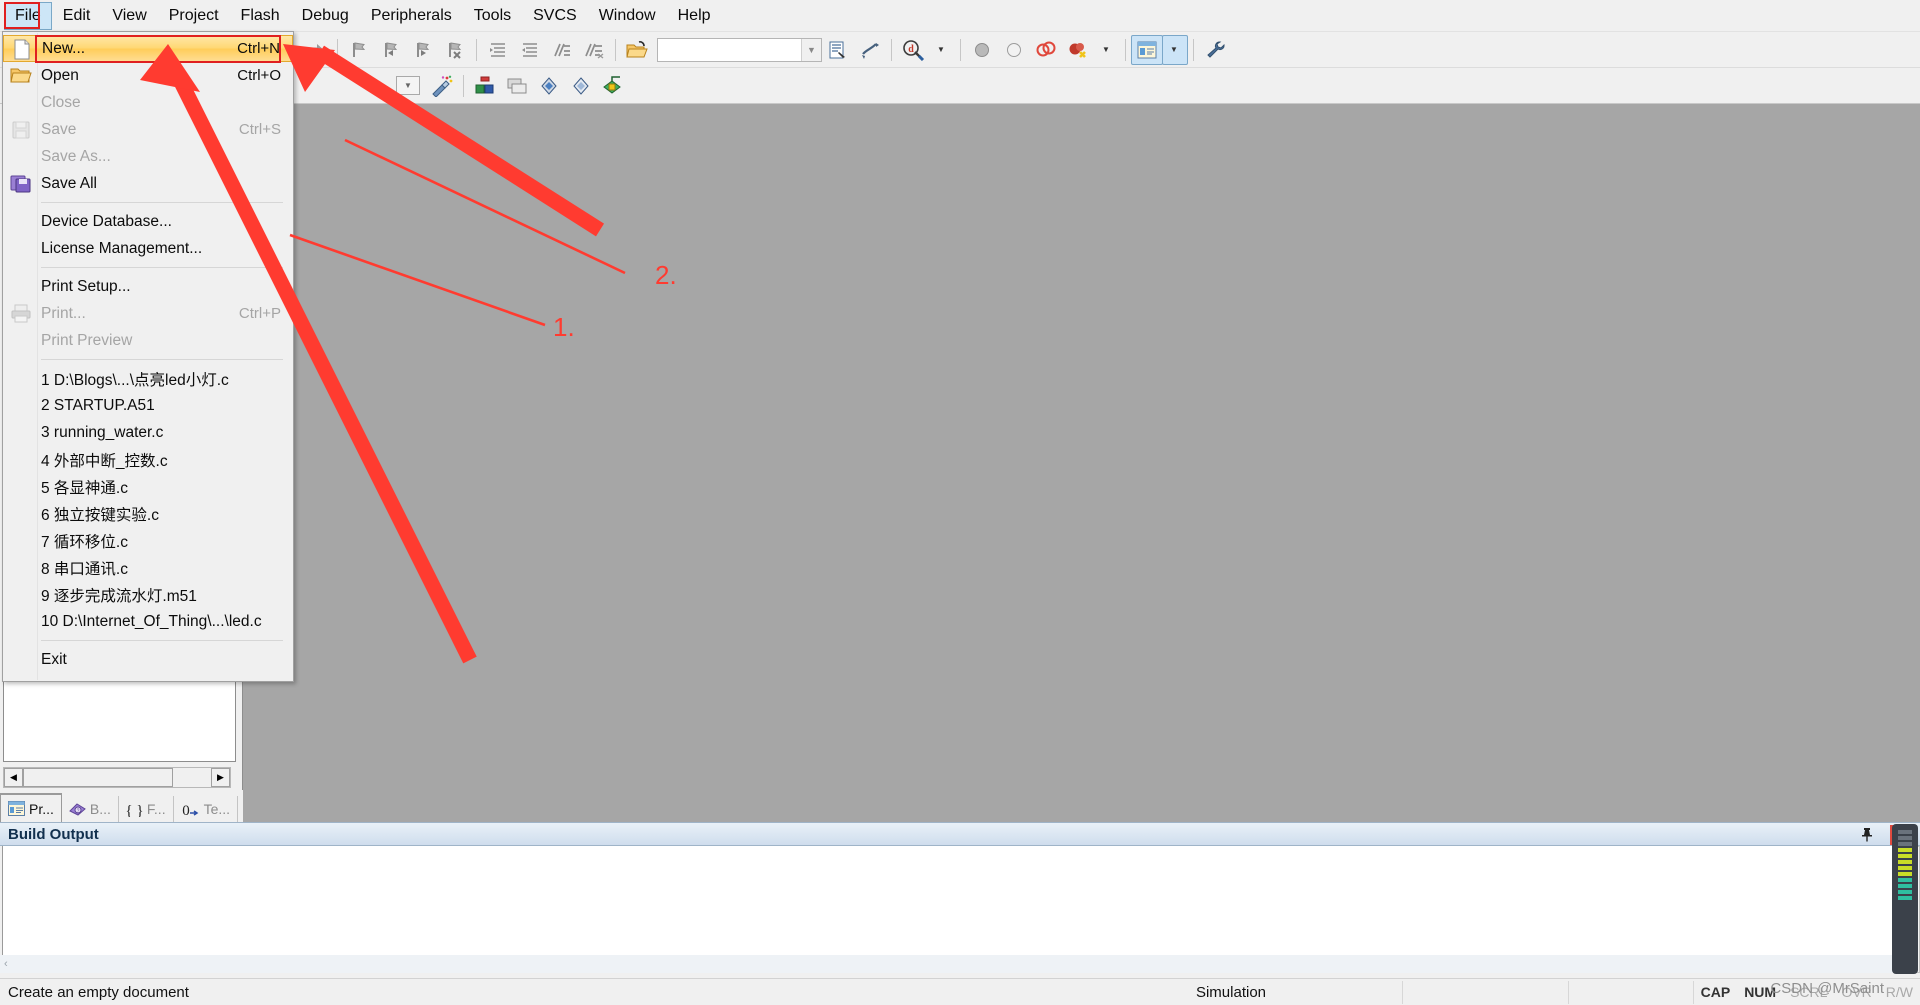  I want to click on menu-peripherals: Peripherals, so click(411, 16).